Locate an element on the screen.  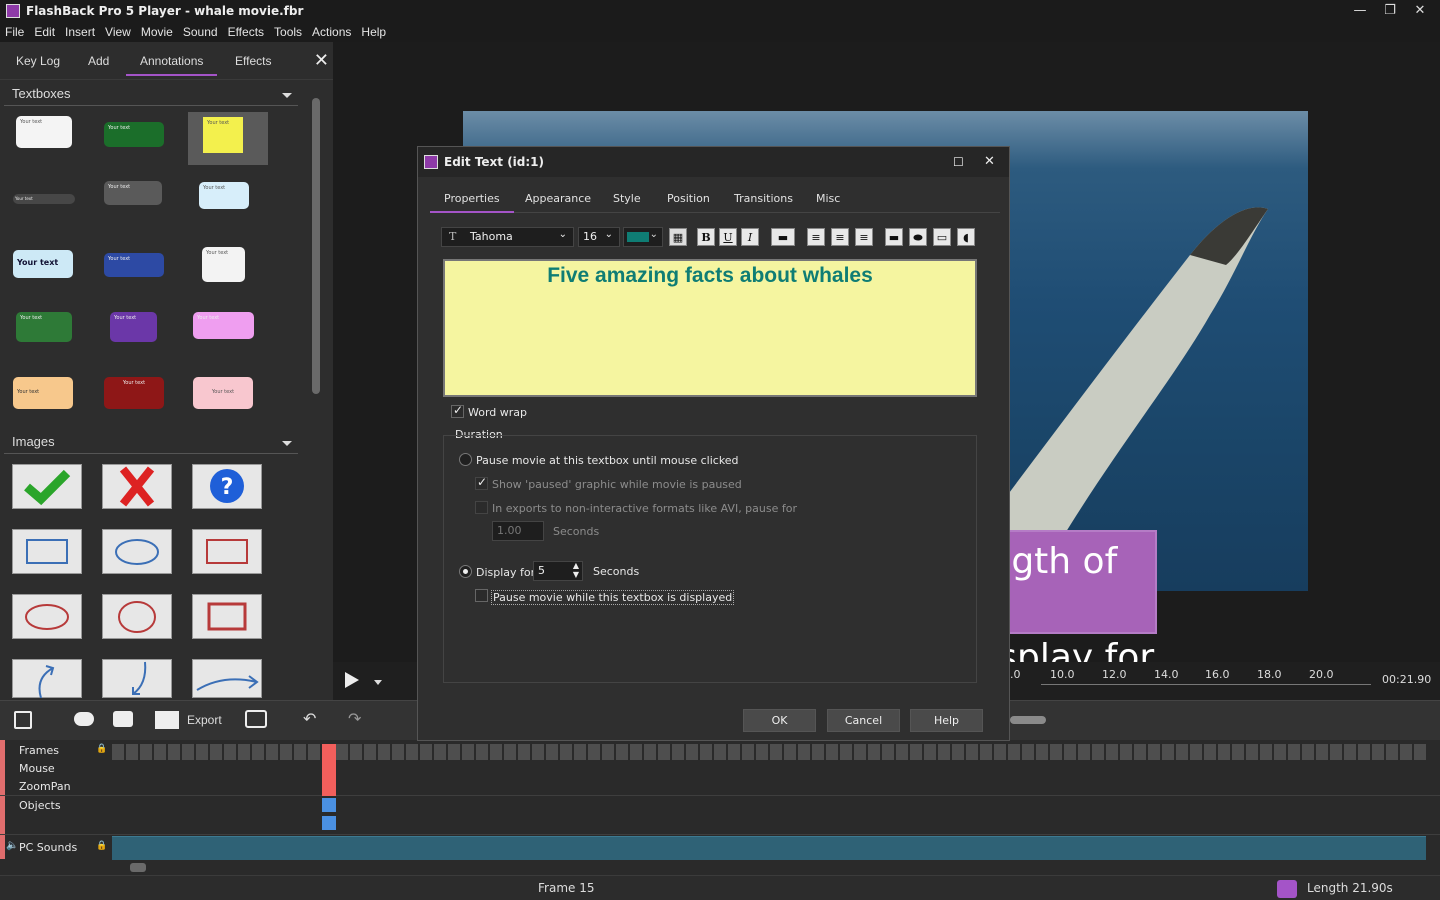
pause-seconds-spinner: 1.00 is located at coordinates (518, 531).